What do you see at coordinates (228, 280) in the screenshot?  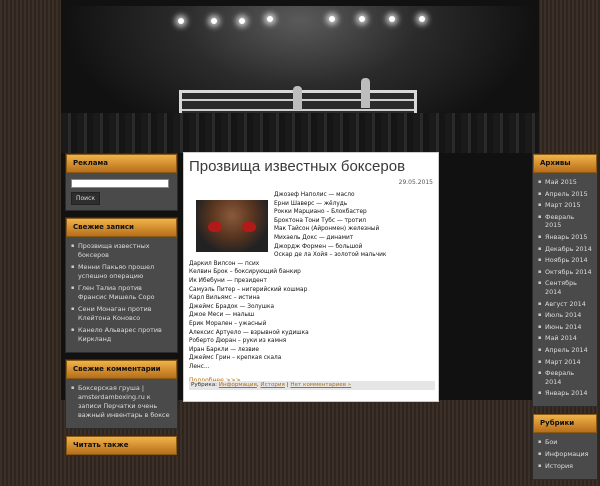 I see `post-line: Ик Ибебуни — президент` at bounding box center [228, 280].